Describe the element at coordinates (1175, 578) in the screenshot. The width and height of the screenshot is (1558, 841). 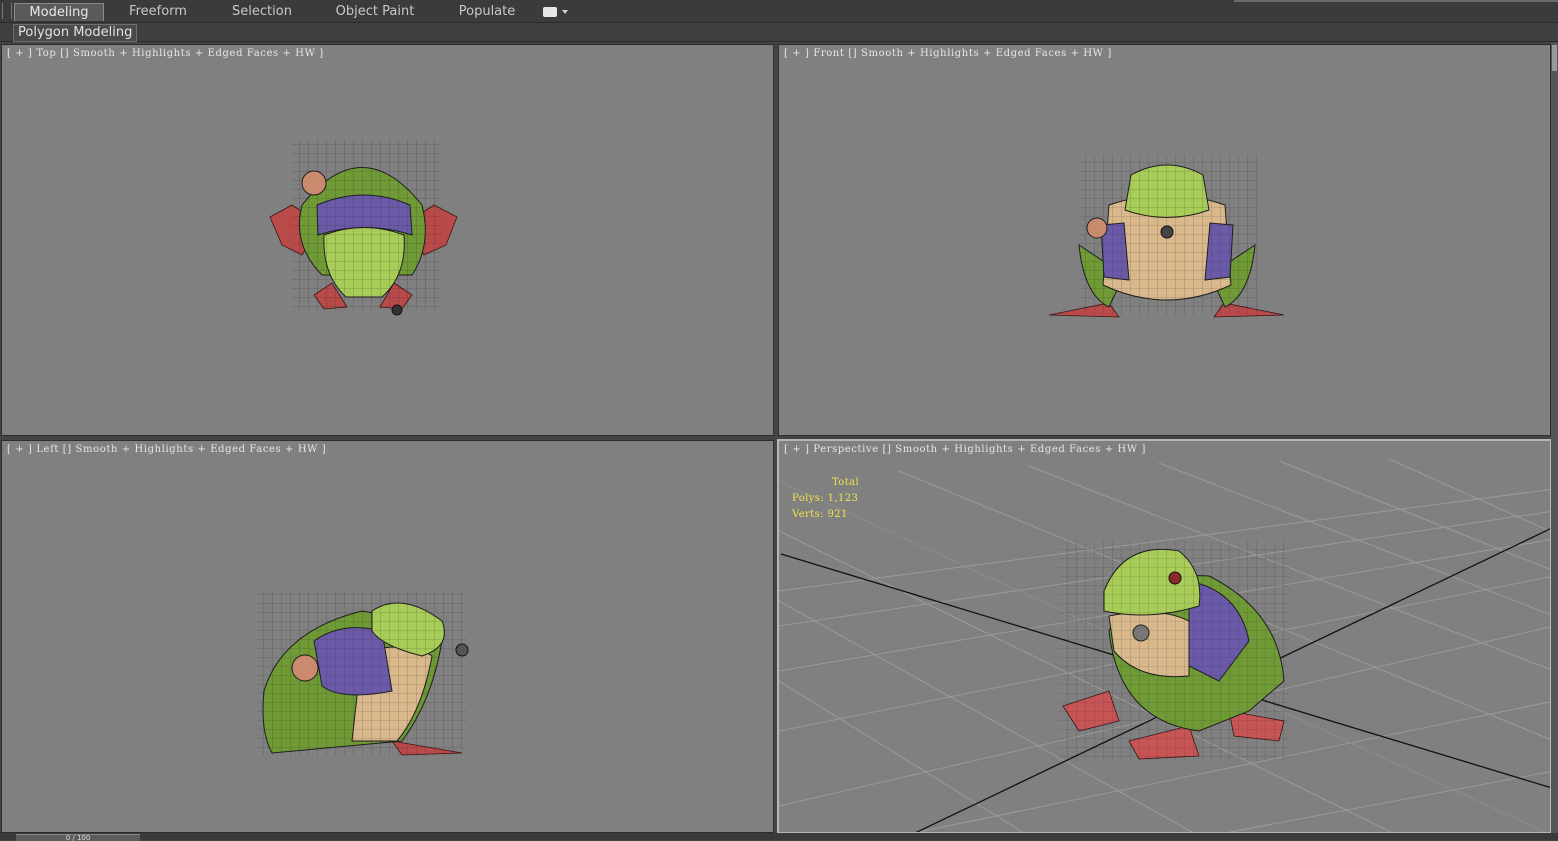
I see `frog-eye-perspective` at that location.